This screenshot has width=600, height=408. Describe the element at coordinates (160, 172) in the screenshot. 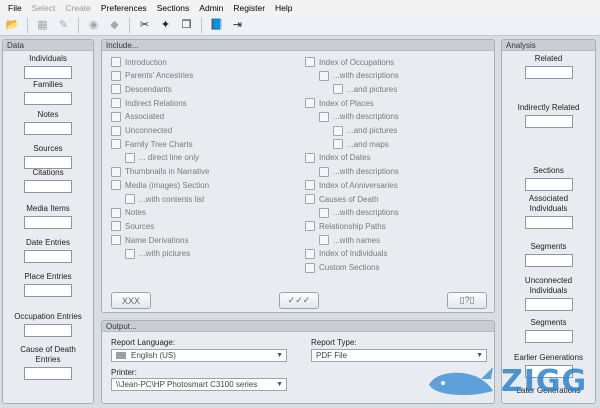

I see `include-option: Thumbnails in Narrative` at that location.